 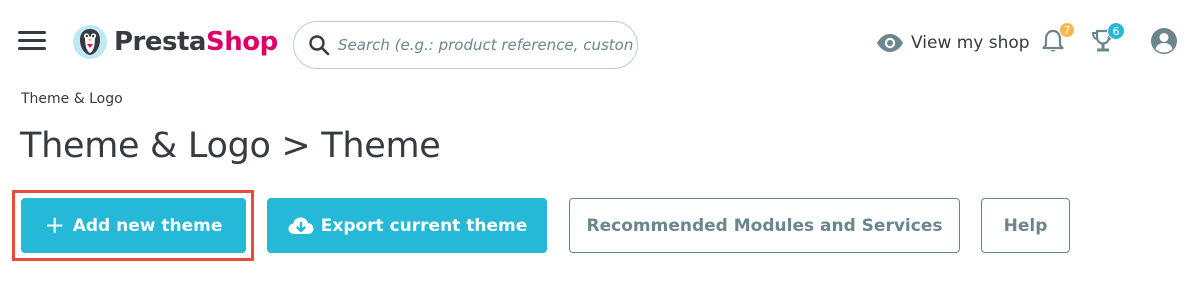 I want to click on page-title: Theme & Logo > Theme, so click(x=230, y=146).